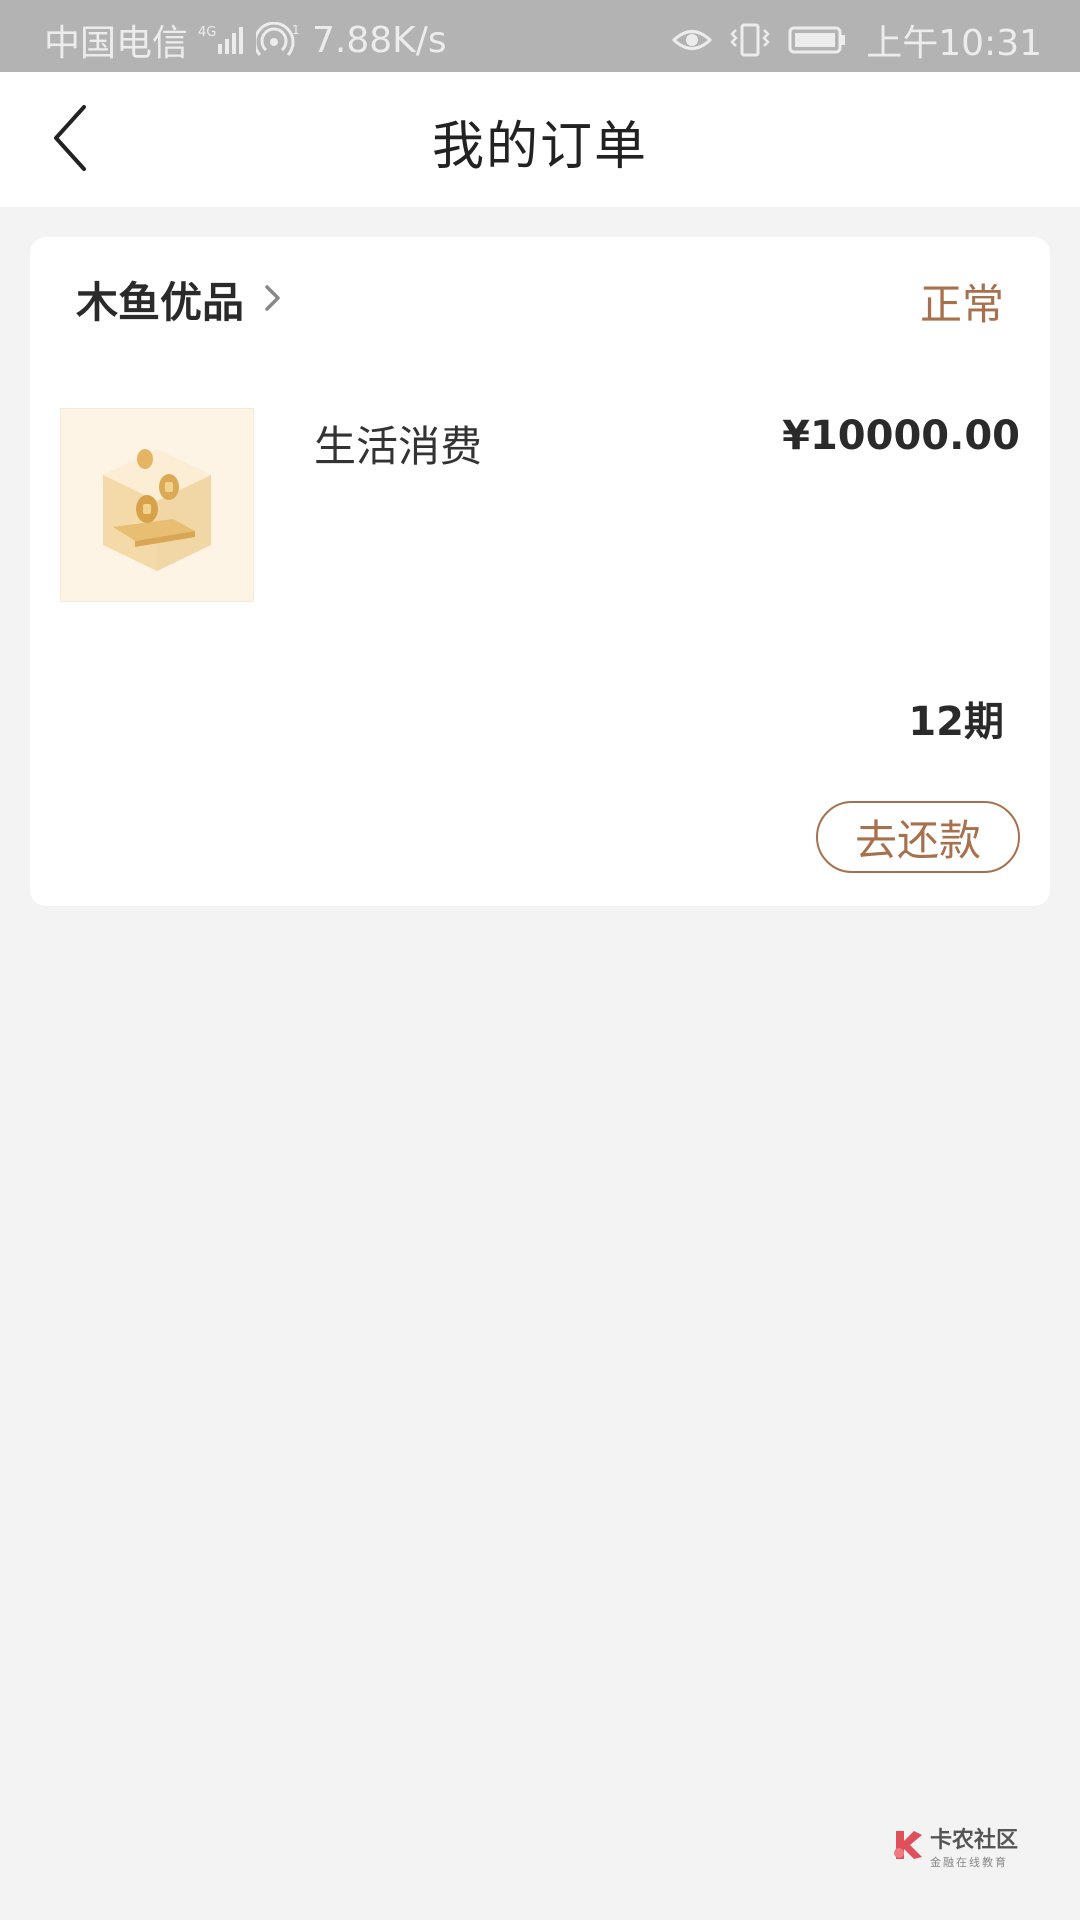 Image resolution: width=1080 pixels, height=1920 pixels. I want to click on chevron-right-icon, so click(273, 300).